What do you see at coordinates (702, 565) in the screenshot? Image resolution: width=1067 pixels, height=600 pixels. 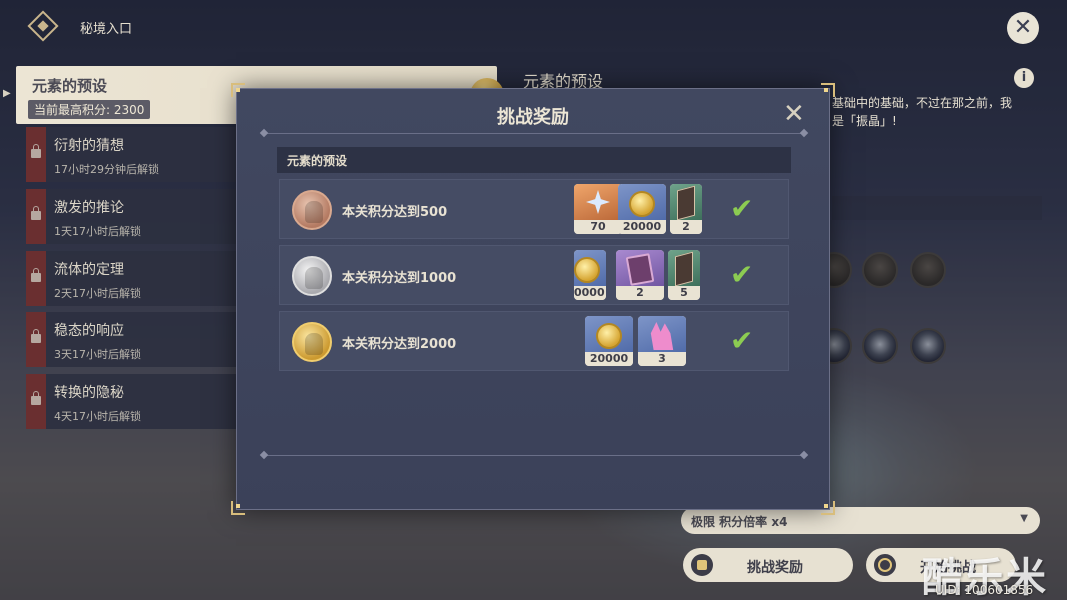 I see `reward-icon` at bounding box center [702, 565].